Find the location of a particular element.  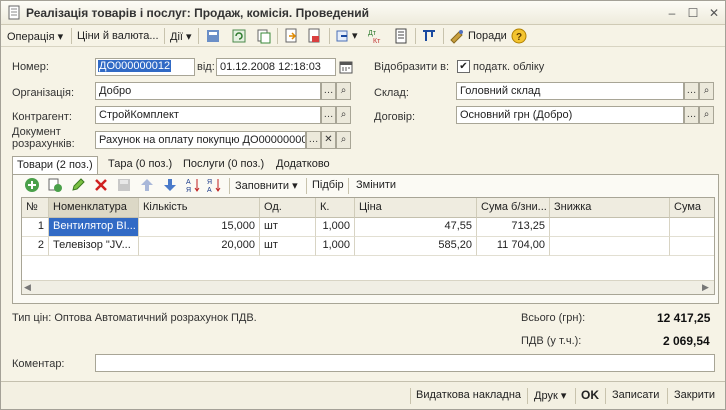

col-header-no: № is located at coordinates (35, 208).